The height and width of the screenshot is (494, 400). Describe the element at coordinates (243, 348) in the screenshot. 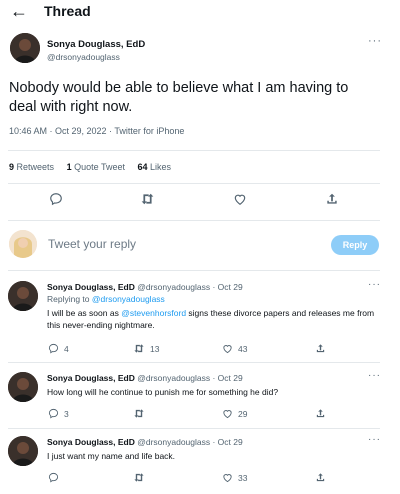

I see `like-count: 43` at that location.